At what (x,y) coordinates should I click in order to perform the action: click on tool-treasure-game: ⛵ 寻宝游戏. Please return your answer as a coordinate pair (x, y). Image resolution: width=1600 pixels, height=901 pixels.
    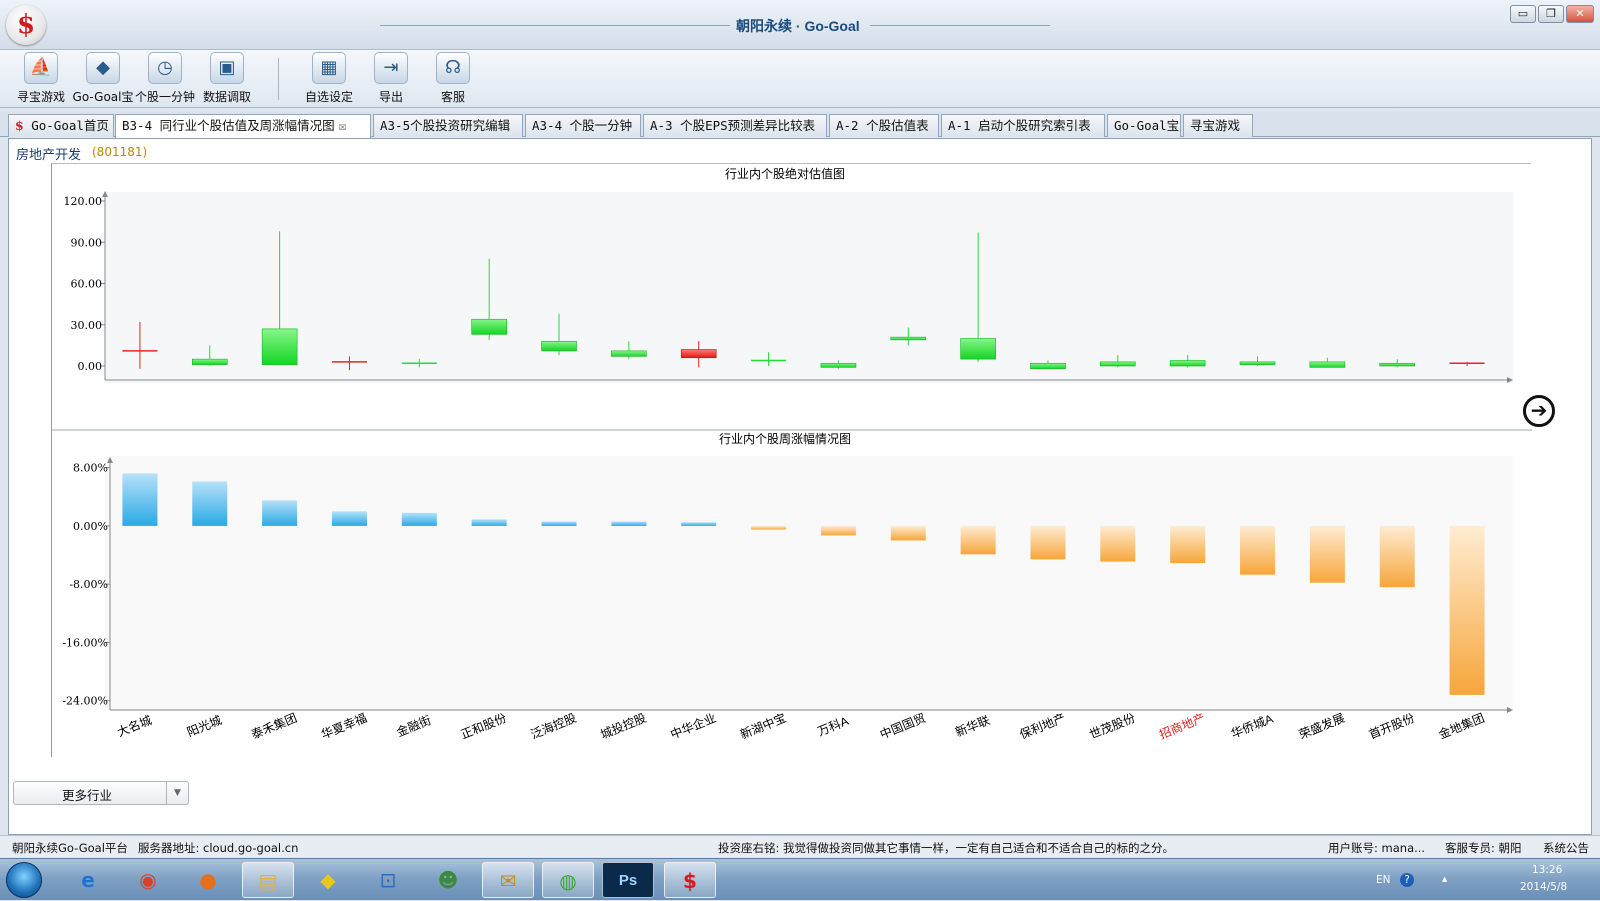
    Looking at the image, I should click on (41, 78).